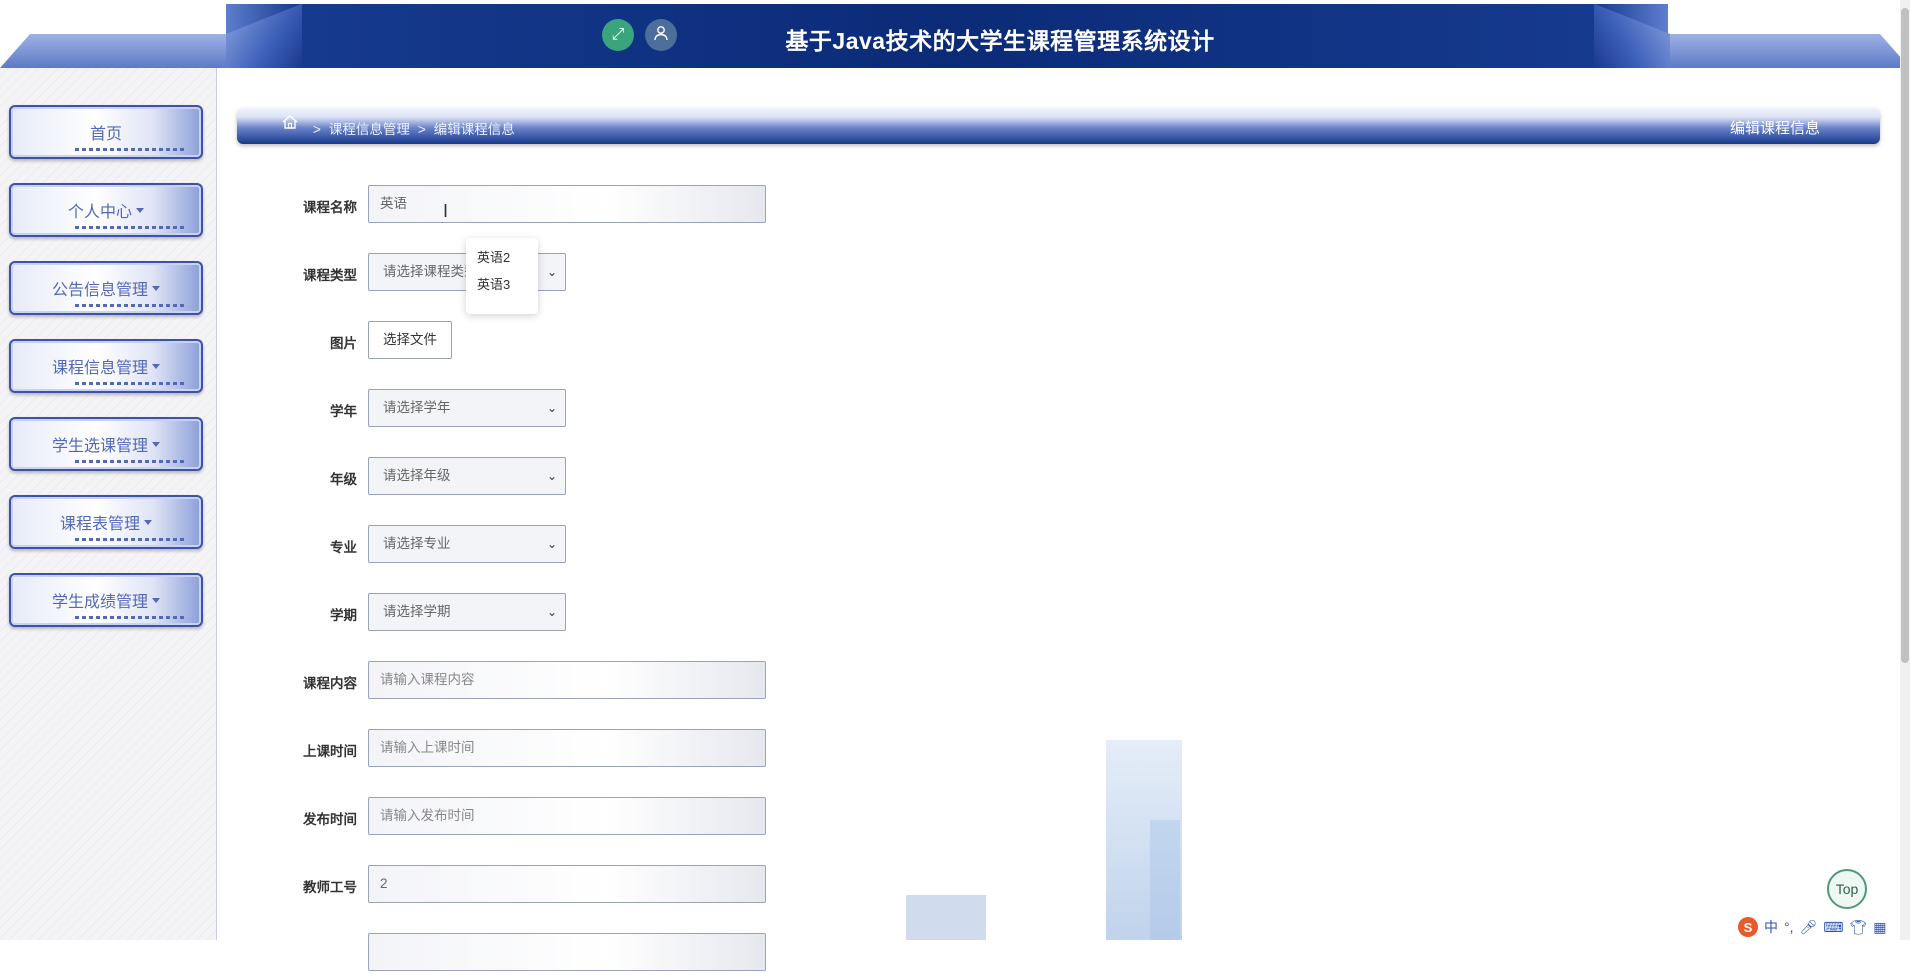  Describe the element at coordinates (343, 343) in the screenshot. I see `image-label: 图片` at that location.